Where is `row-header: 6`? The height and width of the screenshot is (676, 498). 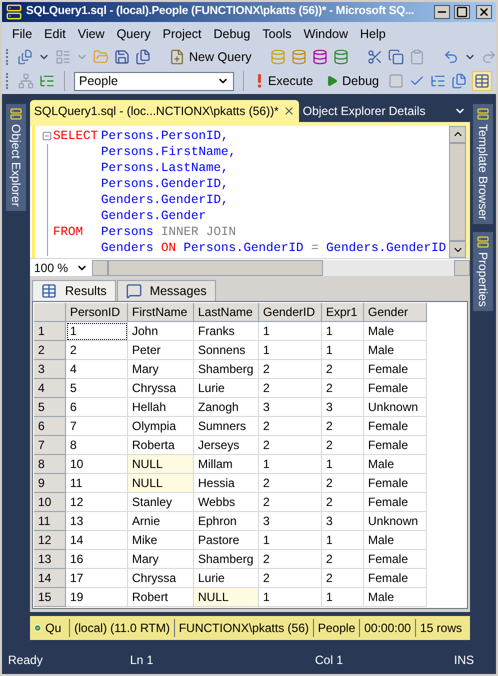 row-header: 6 is located at coordinates (50, 426).